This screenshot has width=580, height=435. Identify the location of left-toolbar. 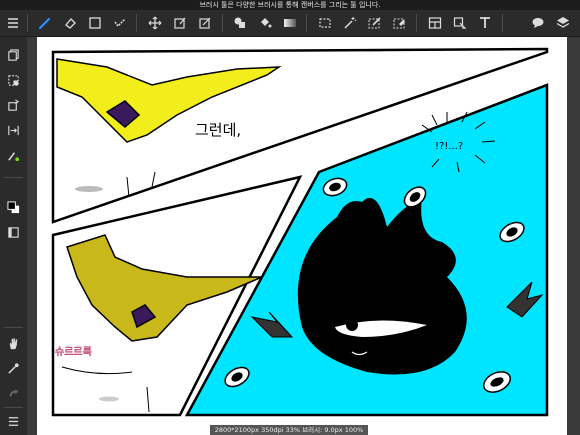
(13, 236).